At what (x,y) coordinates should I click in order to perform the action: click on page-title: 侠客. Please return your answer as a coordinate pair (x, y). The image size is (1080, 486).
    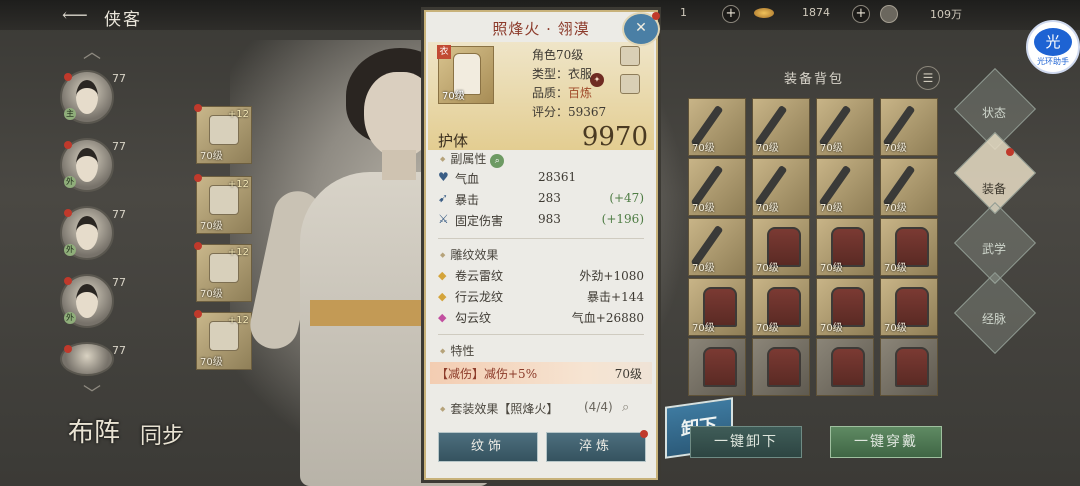
    Looking at the image, I should click on (123, 20).